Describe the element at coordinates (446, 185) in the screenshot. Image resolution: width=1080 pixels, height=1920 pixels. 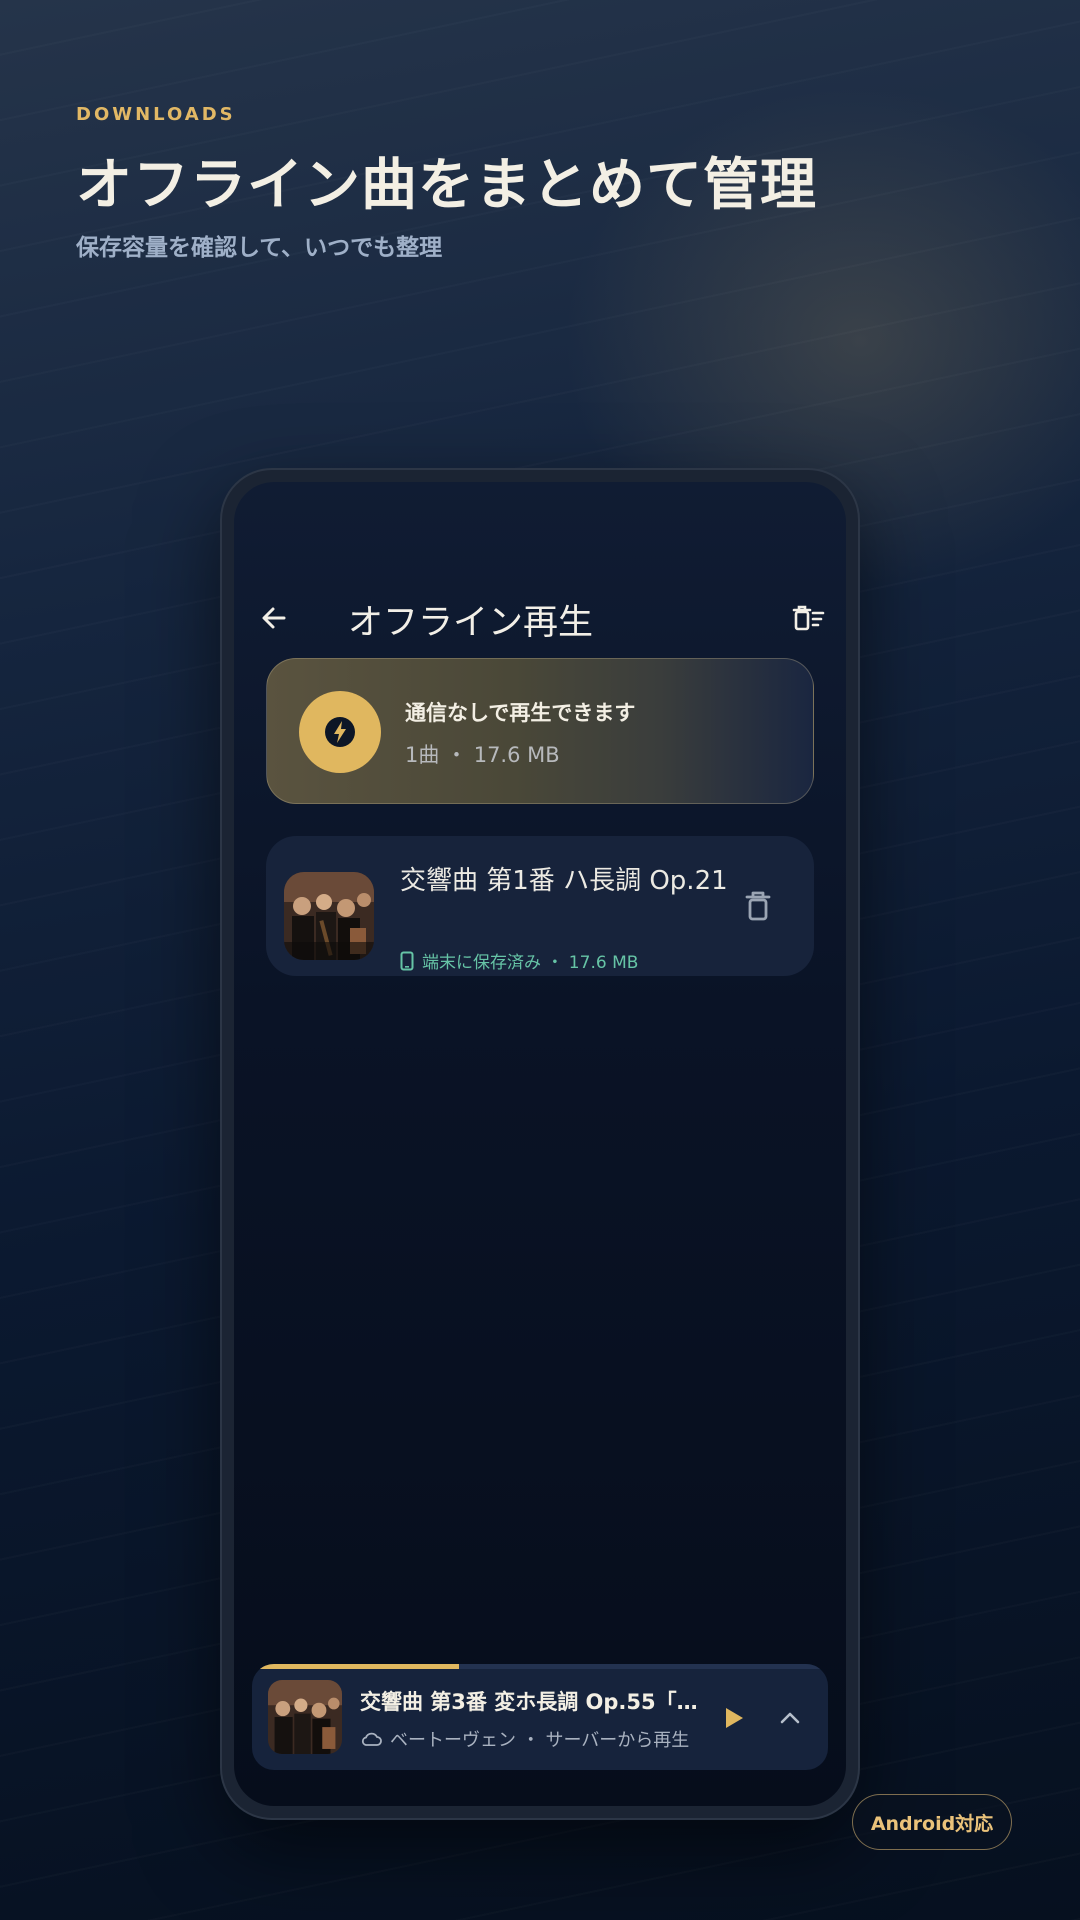
I see `hero-headline: オフライン曲をまとめて管理` at that location.